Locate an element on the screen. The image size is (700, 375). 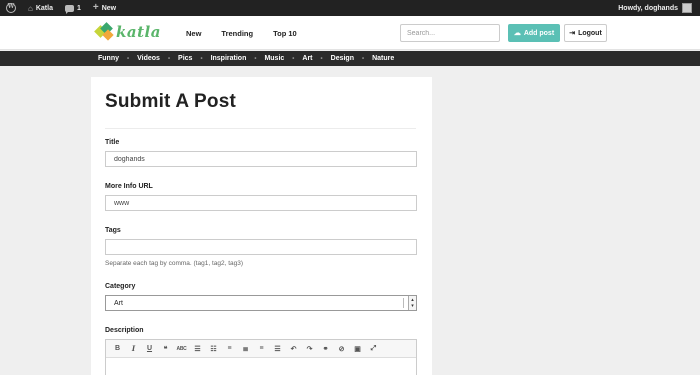
link-icon: ⚭ is located at coordinates (325, 348).